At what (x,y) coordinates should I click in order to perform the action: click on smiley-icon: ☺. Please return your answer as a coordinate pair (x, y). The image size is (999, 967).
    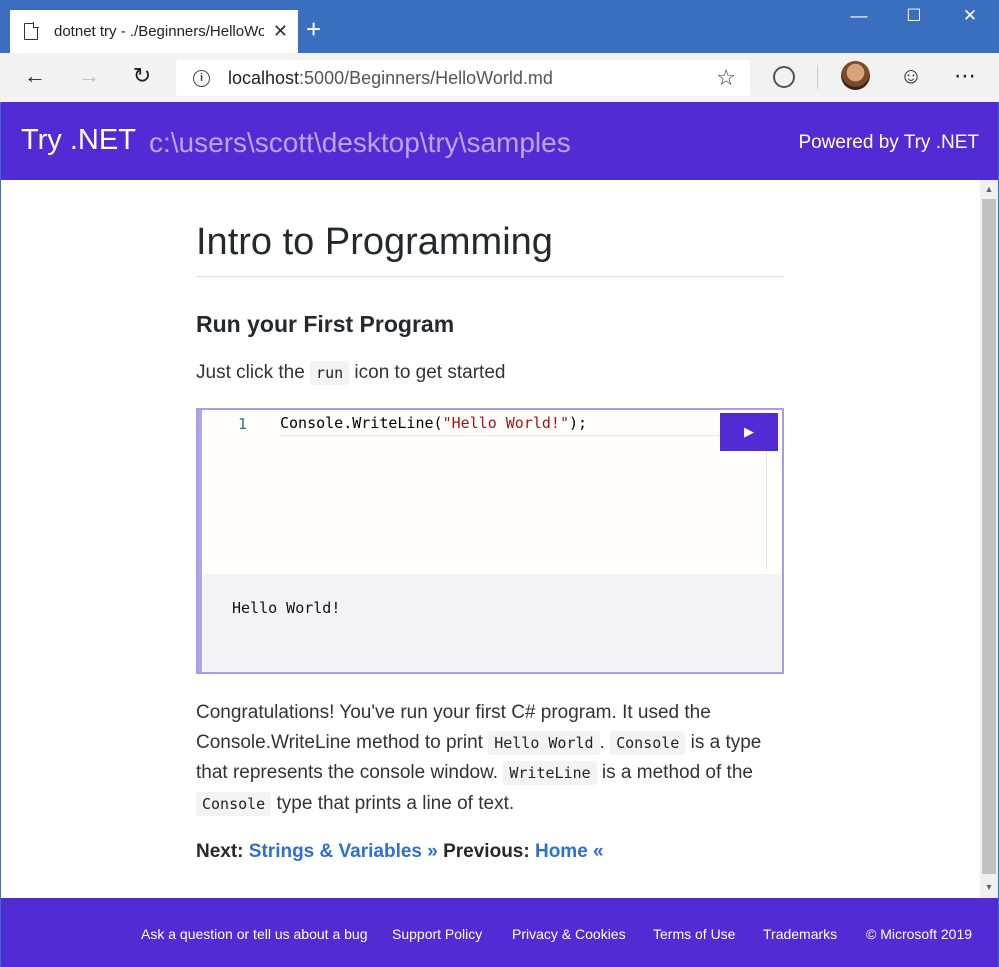
    Looking at the image, I should click on (911, 76).